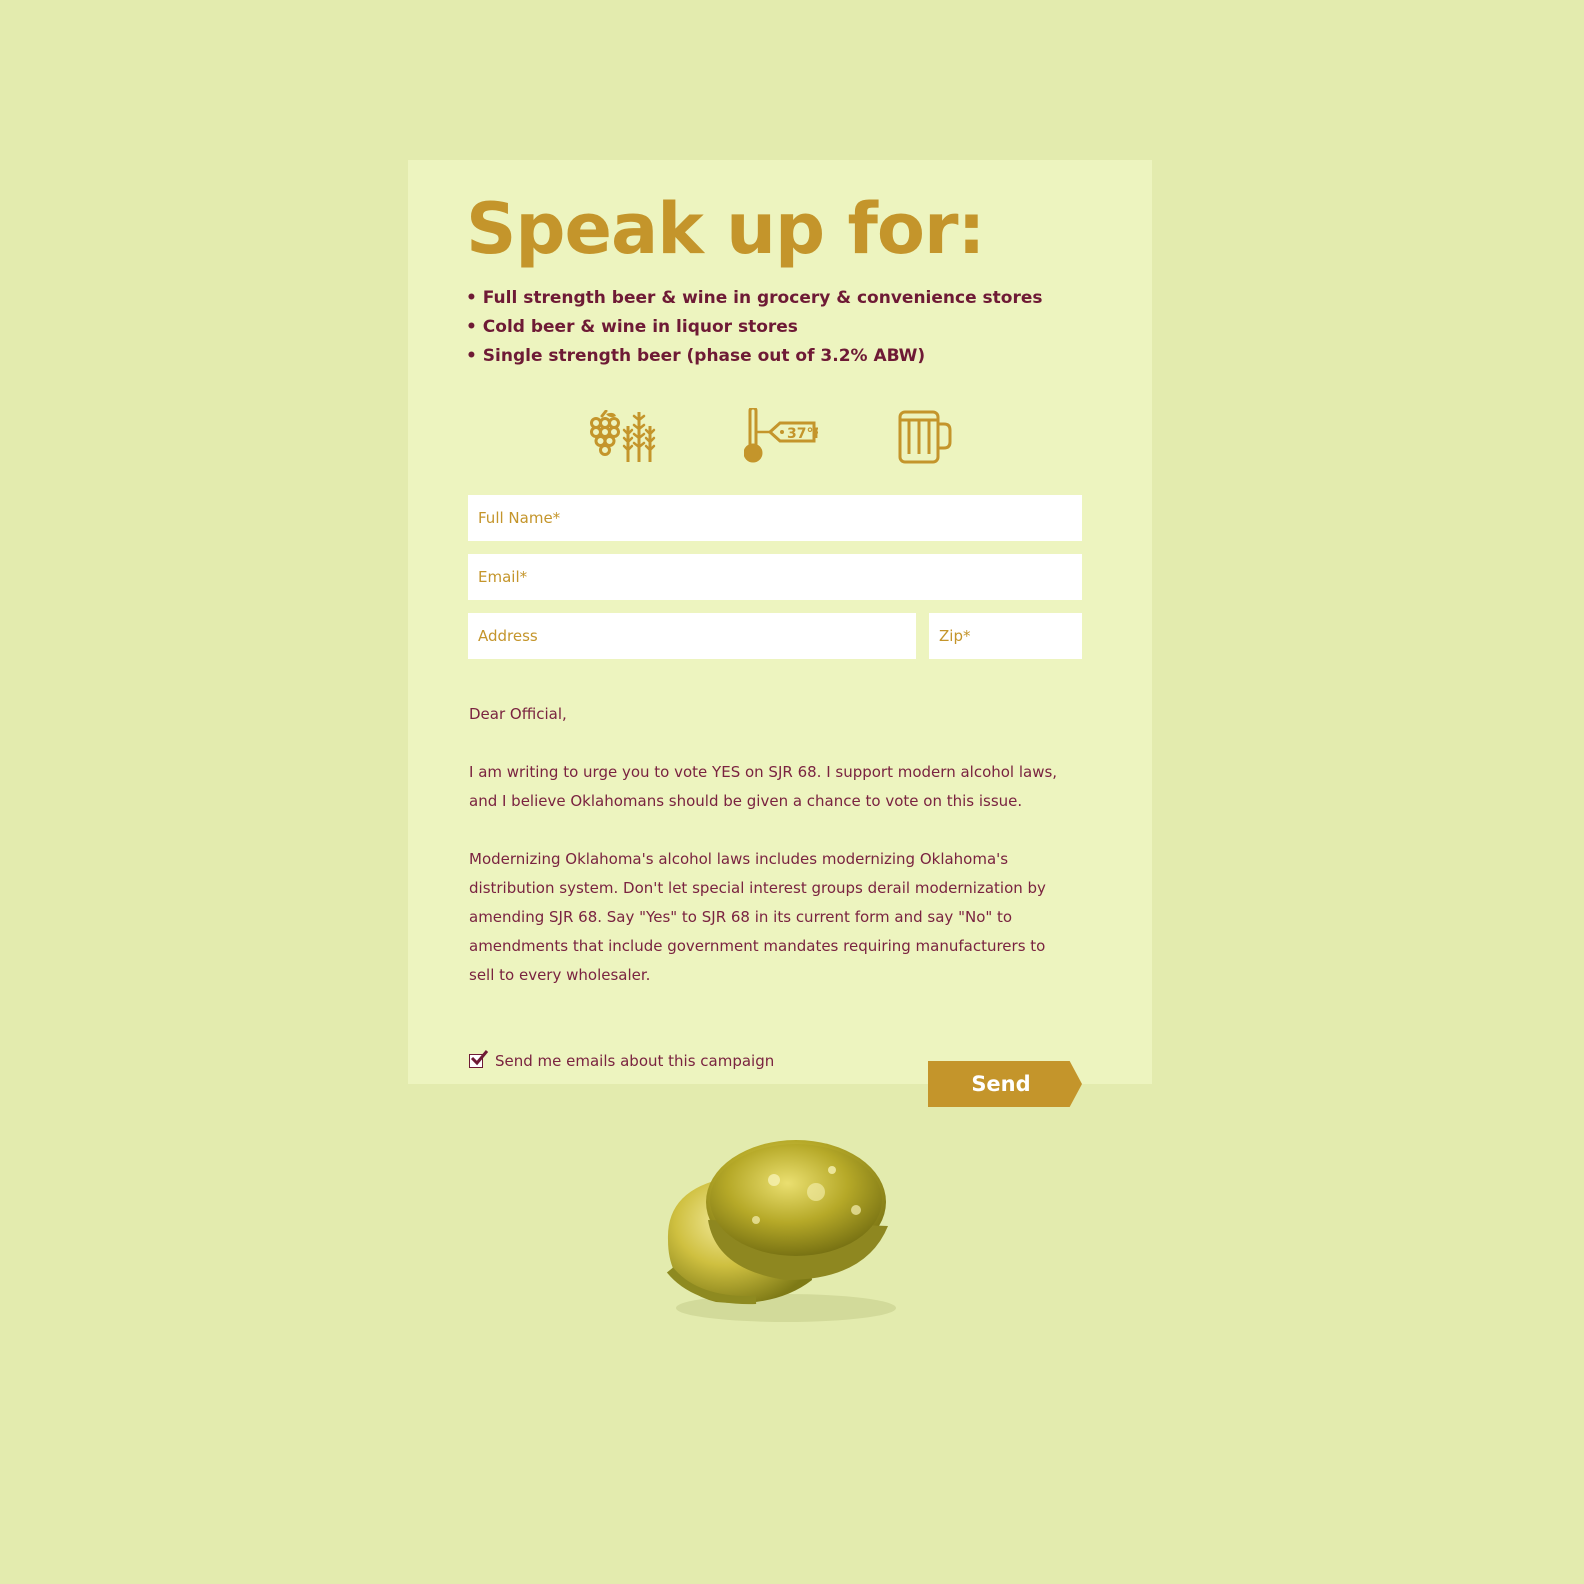 The image size is (1584, 1584). What do you see at coordinates (726, 229) in the screenshot?
I see `page-title: Speak up for:` at bounding box center [726, 229].